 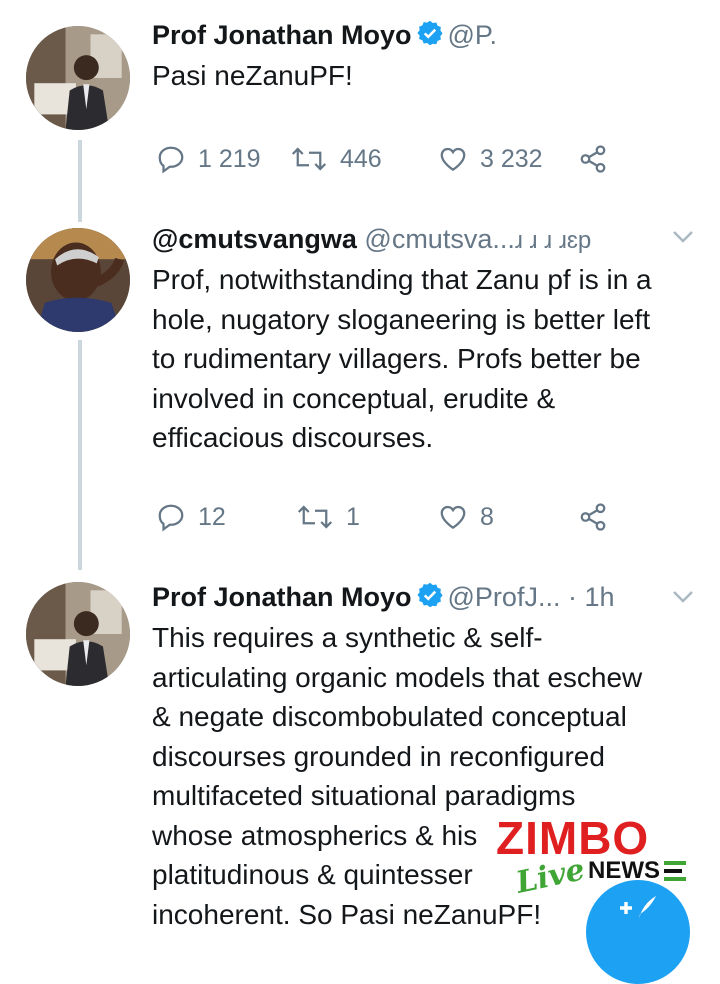 I want to click on blurred-area, so click(x=625, y=45).